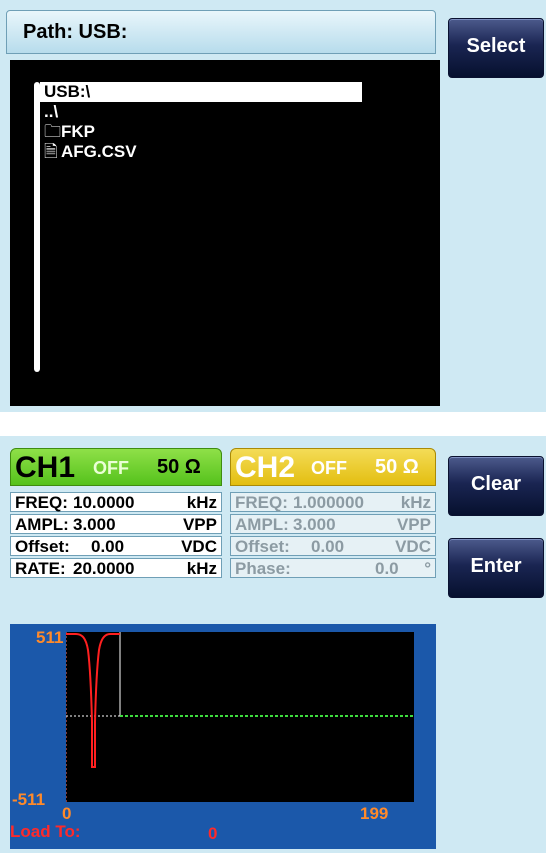 The image size is (546, 853). I want to click on ch1-ampl-row: AMPL: 3.000 VPP, so click(116, 524).